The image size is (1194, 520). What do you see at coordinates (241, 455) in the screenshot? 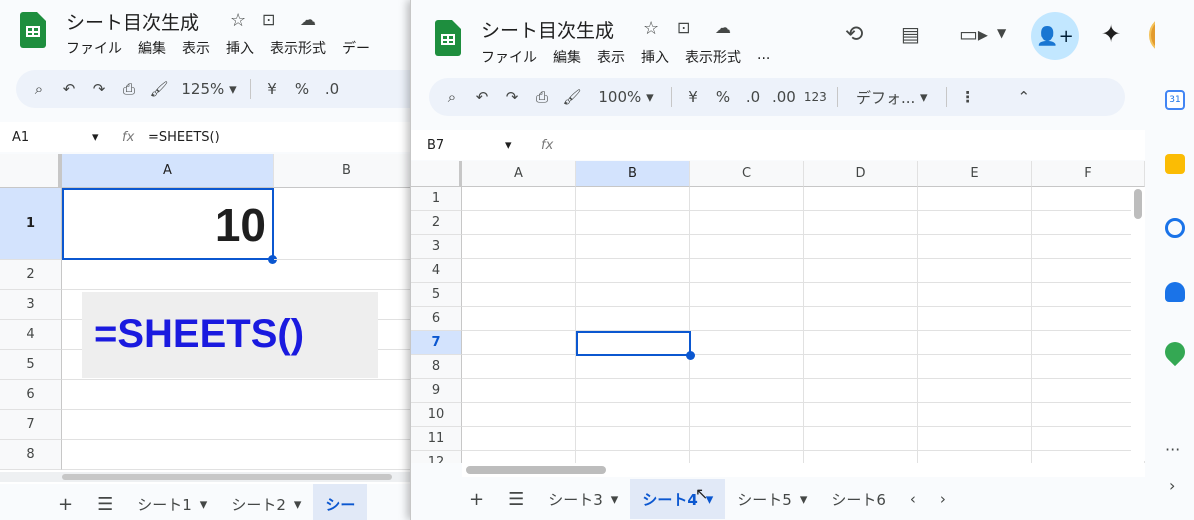
I see `row-8-cells` at bounding box center [241, 455].